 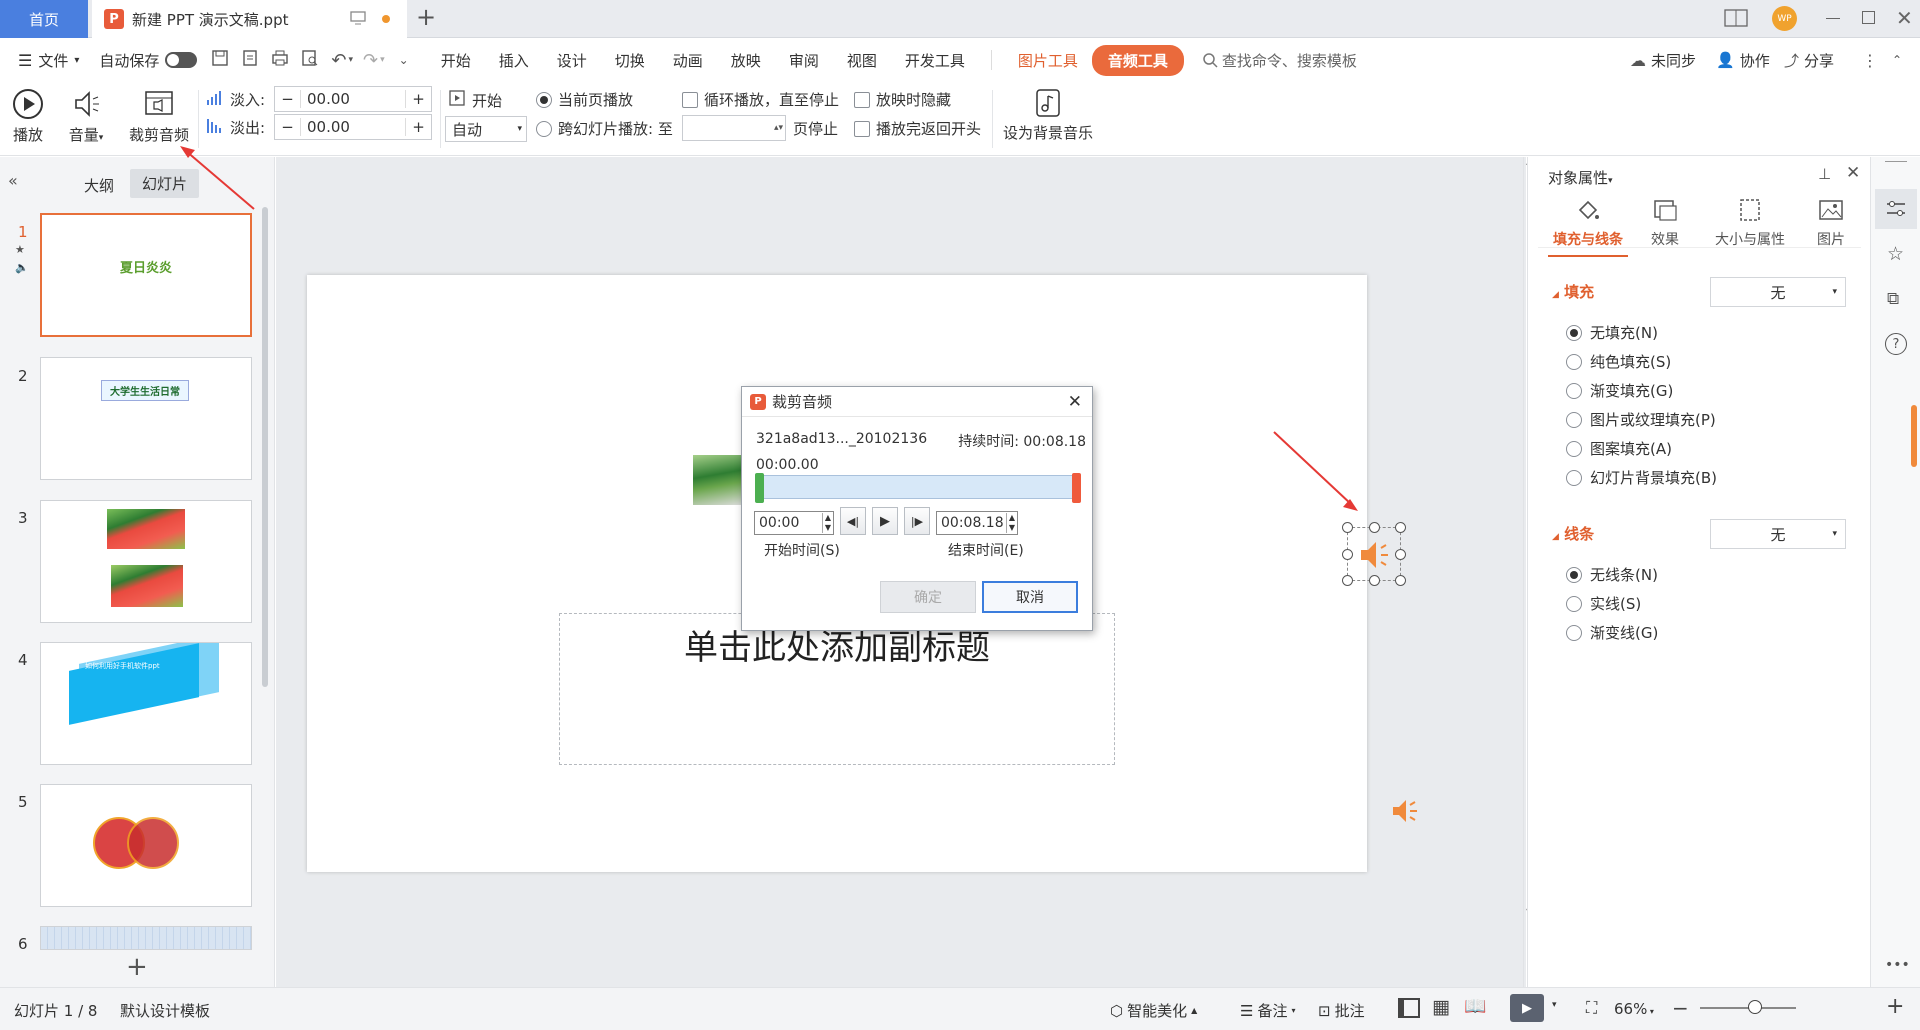 I want to click on tab-picture: 图片, so click(x=1831, y=223).